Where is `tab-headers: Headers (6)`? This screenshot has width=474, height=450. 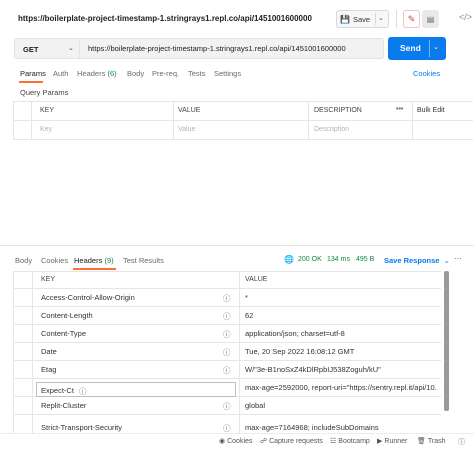 tab-headers: Headers (6) is located at coordinates (97, 73).